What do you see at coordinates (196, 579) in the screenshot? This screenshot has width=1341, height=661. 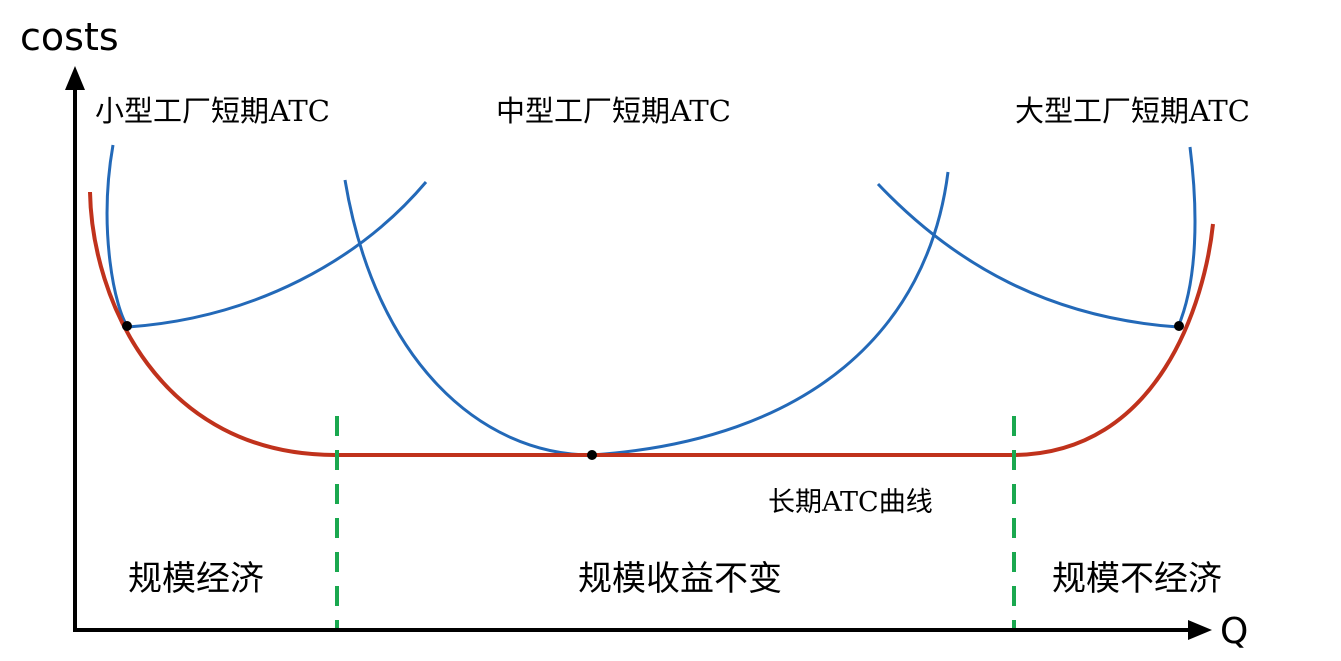 I see `region-label-economies-of-scale: 规模经济` at bounding box center [196, 579].